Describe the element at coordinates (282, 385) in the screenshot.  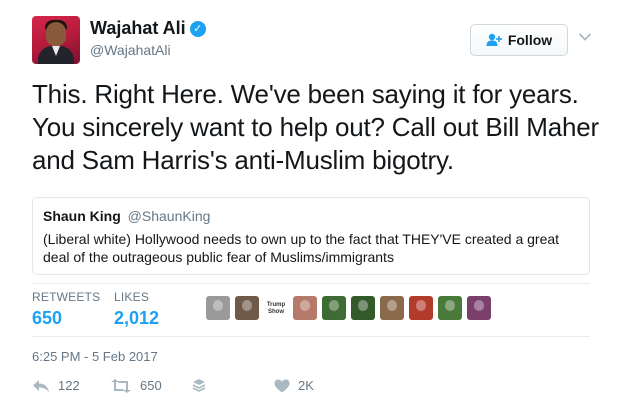
I see `heart-icon` at that location.